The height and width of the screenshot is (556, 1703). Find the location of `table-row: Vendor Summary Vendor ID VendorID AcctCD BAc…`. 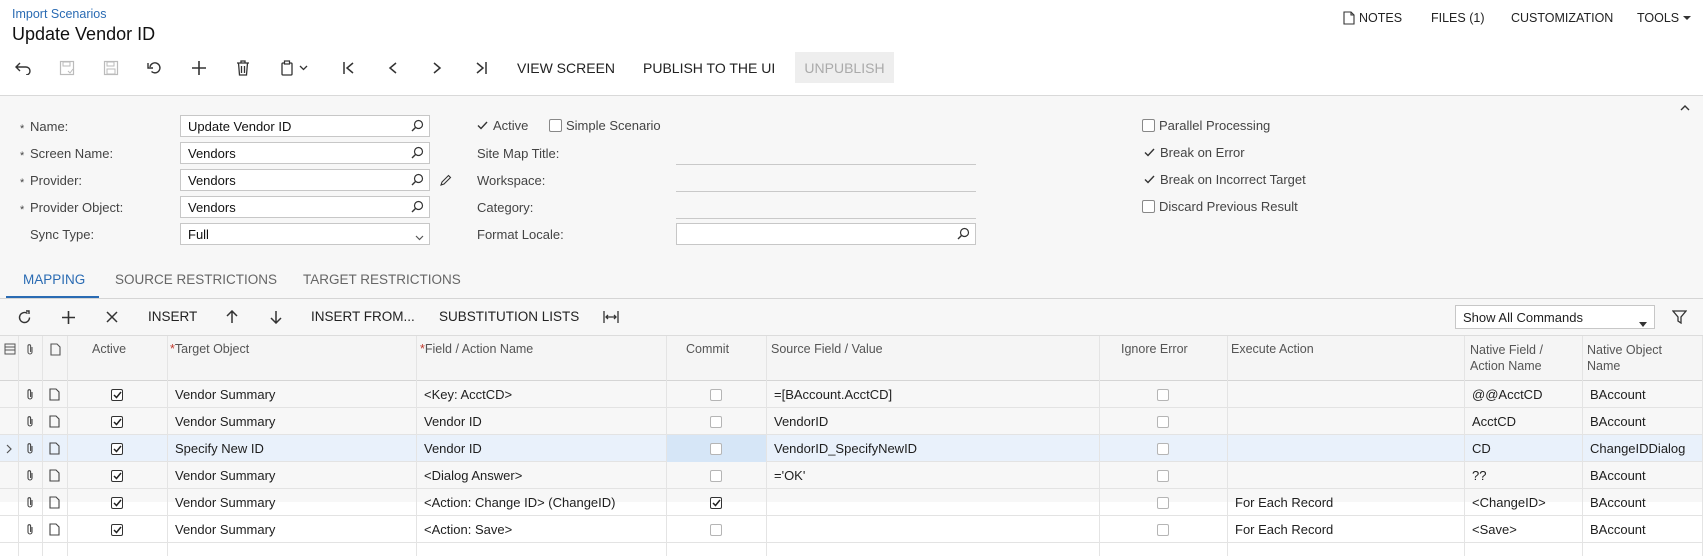

table-row: Vendor Summary Vendor ID VendorID AcctCD BAc… is located at coordinates (851, 421).